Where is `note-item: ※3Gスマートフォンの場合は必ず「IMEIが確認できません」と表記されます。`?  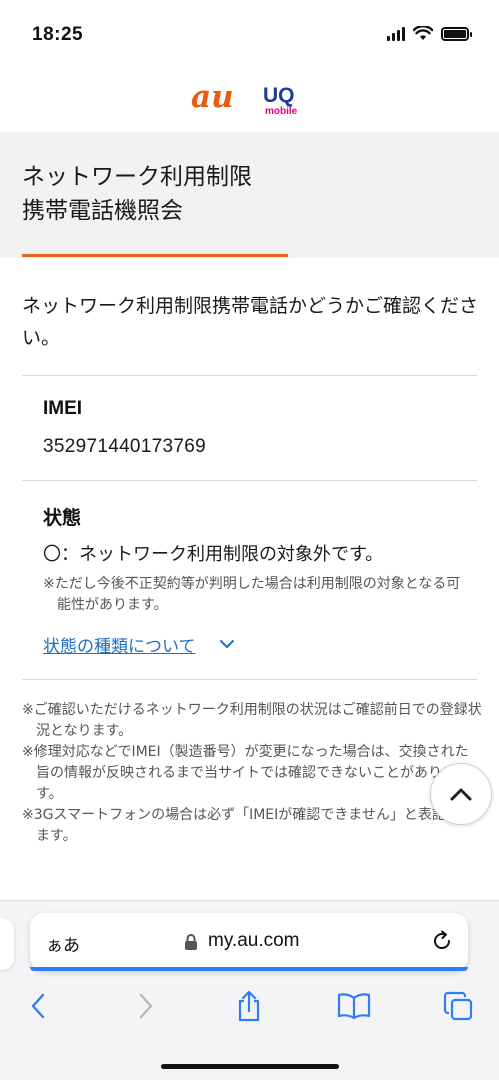
note-item: ※3Gスマートフォンの場合は必ず「IMEIが確認できません」と表記されます。 is located at coordinates (248, 825).